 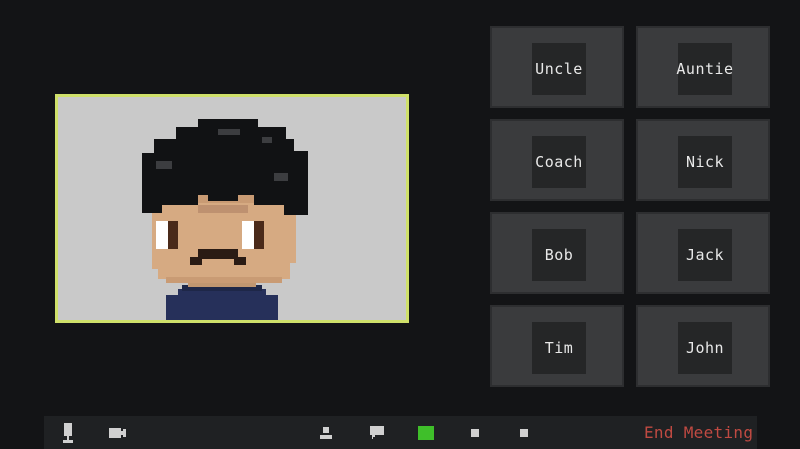 I want to click on participant-name: Nick, so click(x=705, y=162).